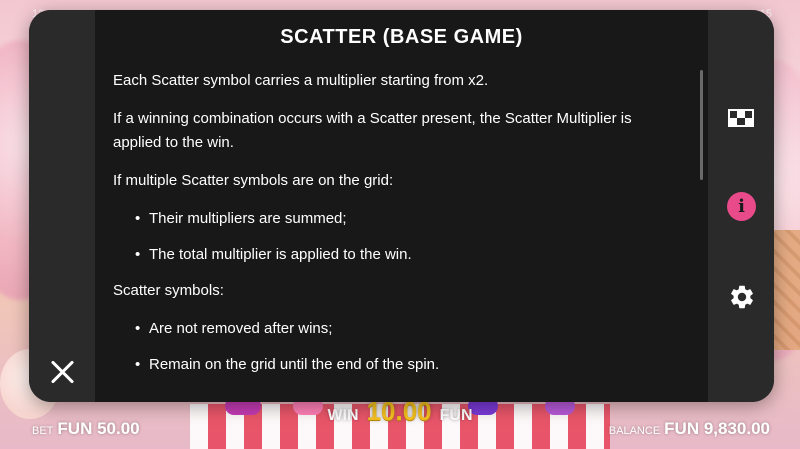 Image resolution: width=800 pixels, height=449 pixels. I want to click on win-label: WIN, so click(343, 415).